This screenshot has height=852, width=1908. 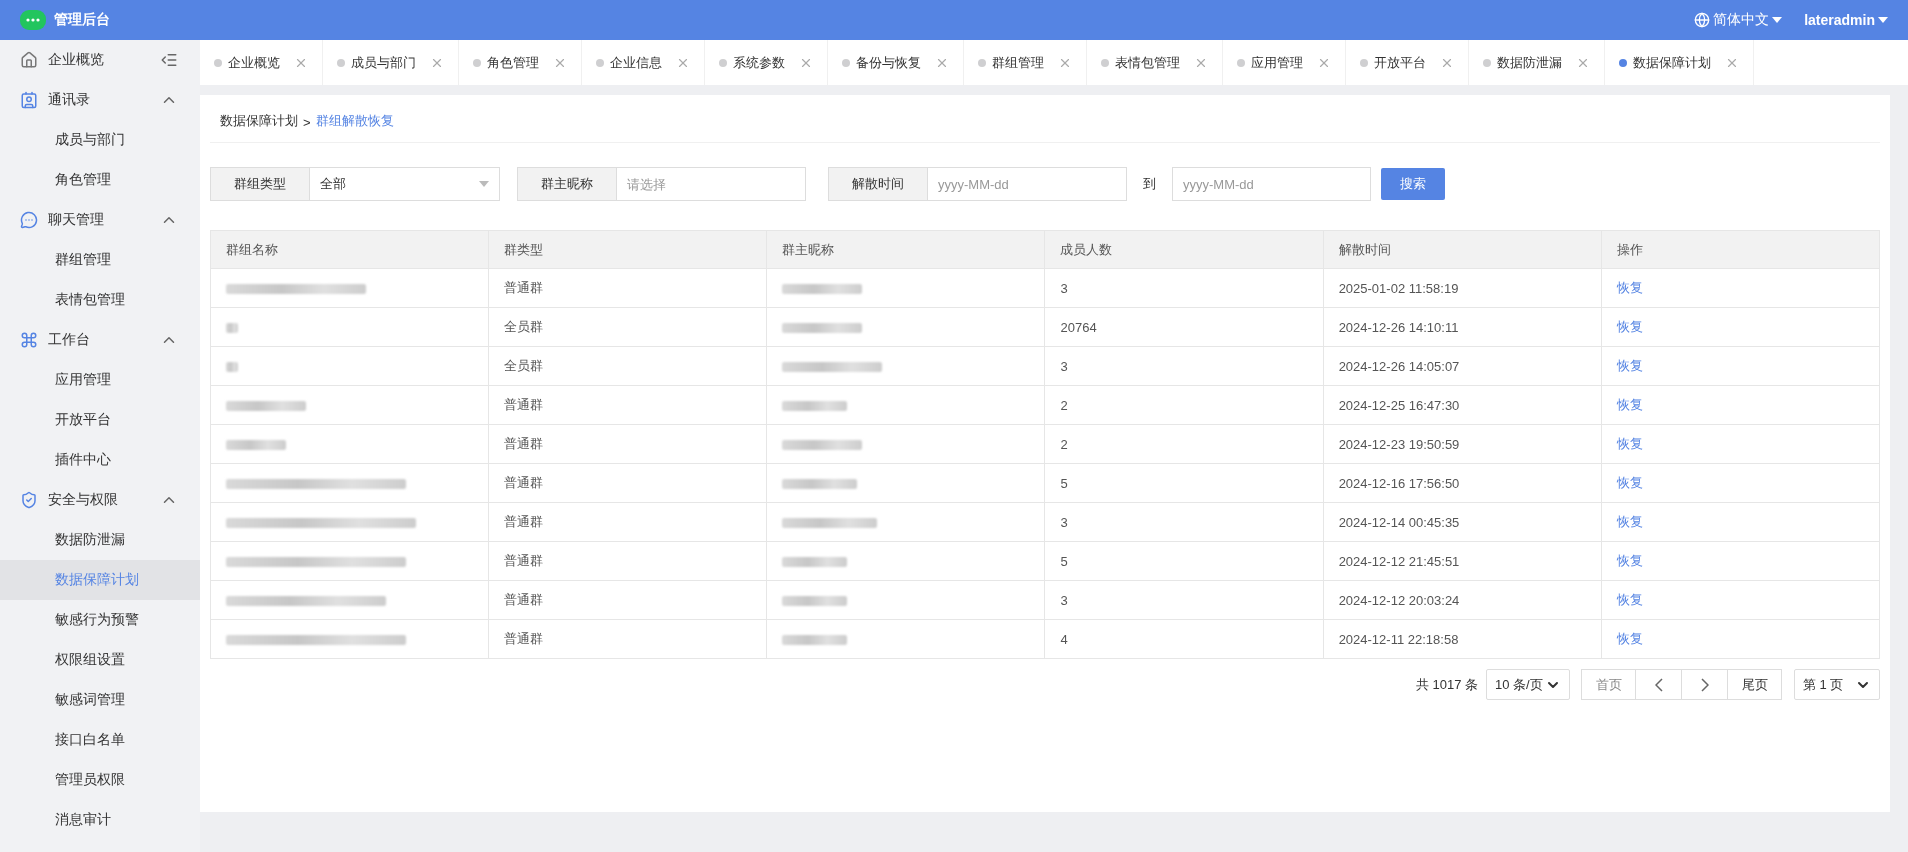 What do you see at coordinates (100, 780) in the screenshot?
I see `sidebar-item: 管理员权限` at bounding box center [100, 780].